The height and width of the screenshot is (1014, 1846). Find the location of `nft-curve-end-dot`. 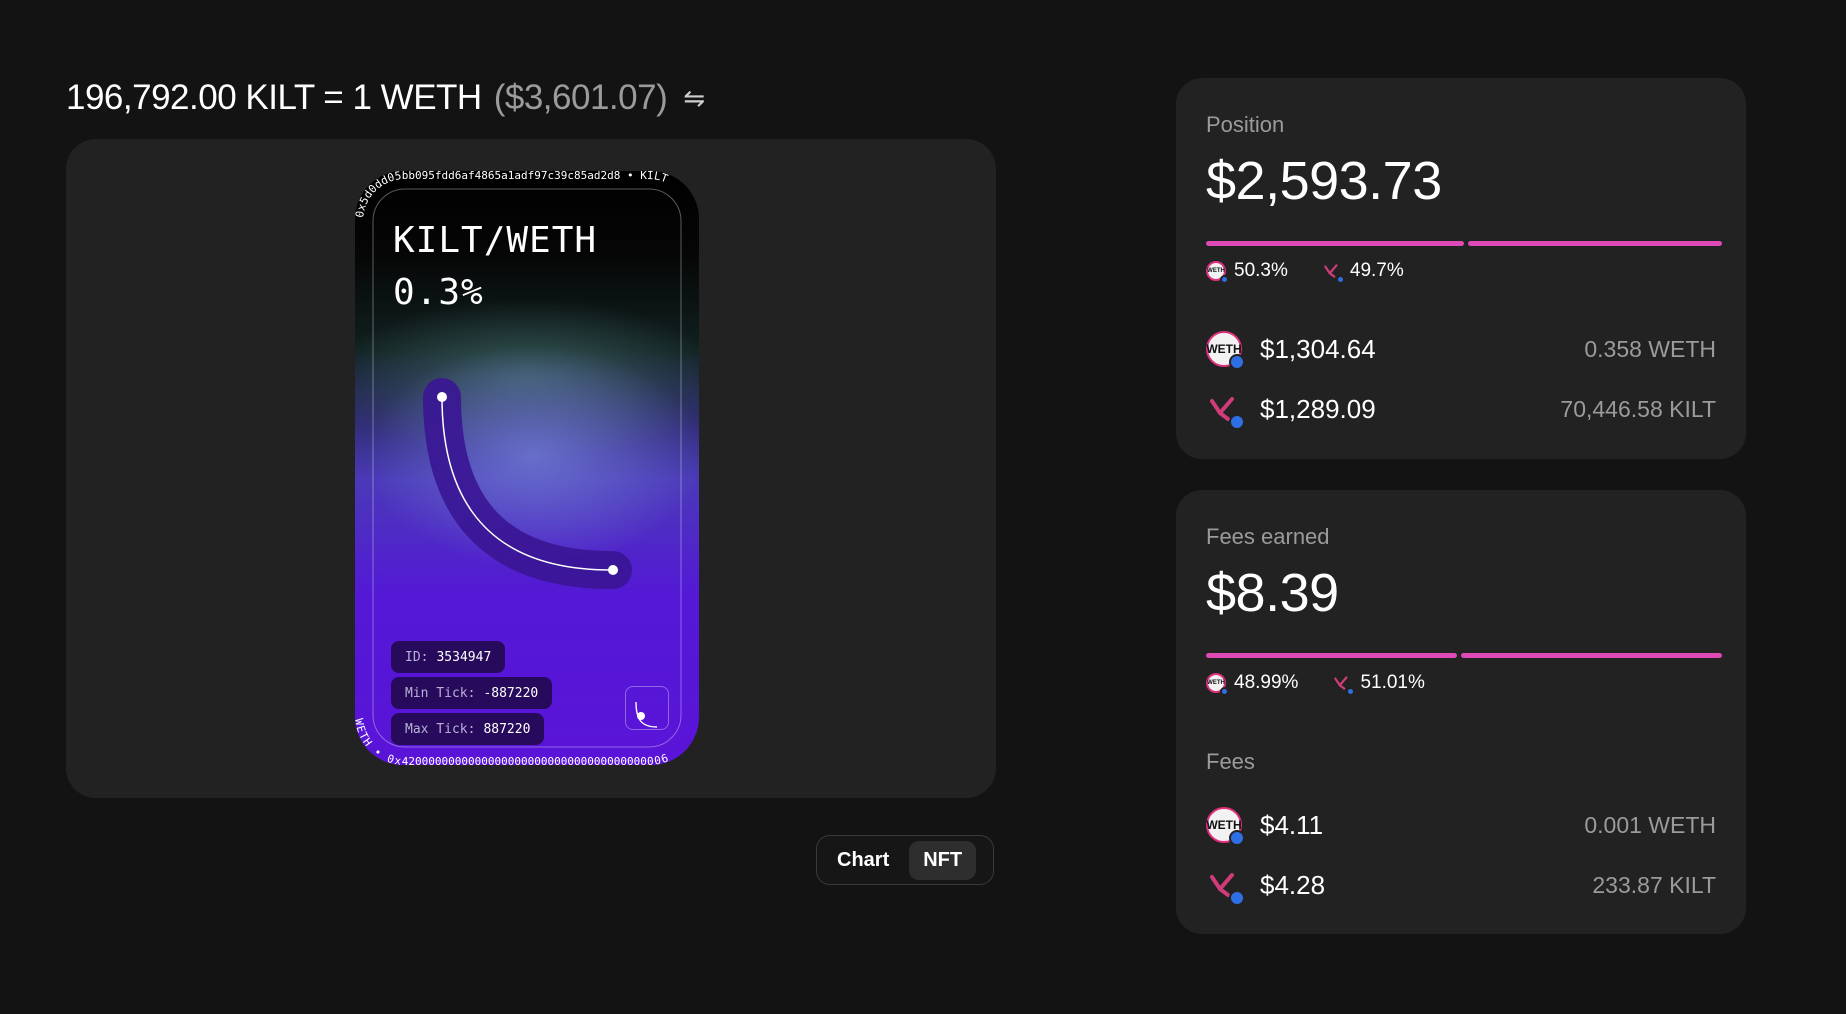

nft-curve-end-dot is located at coordinates (613, 570).